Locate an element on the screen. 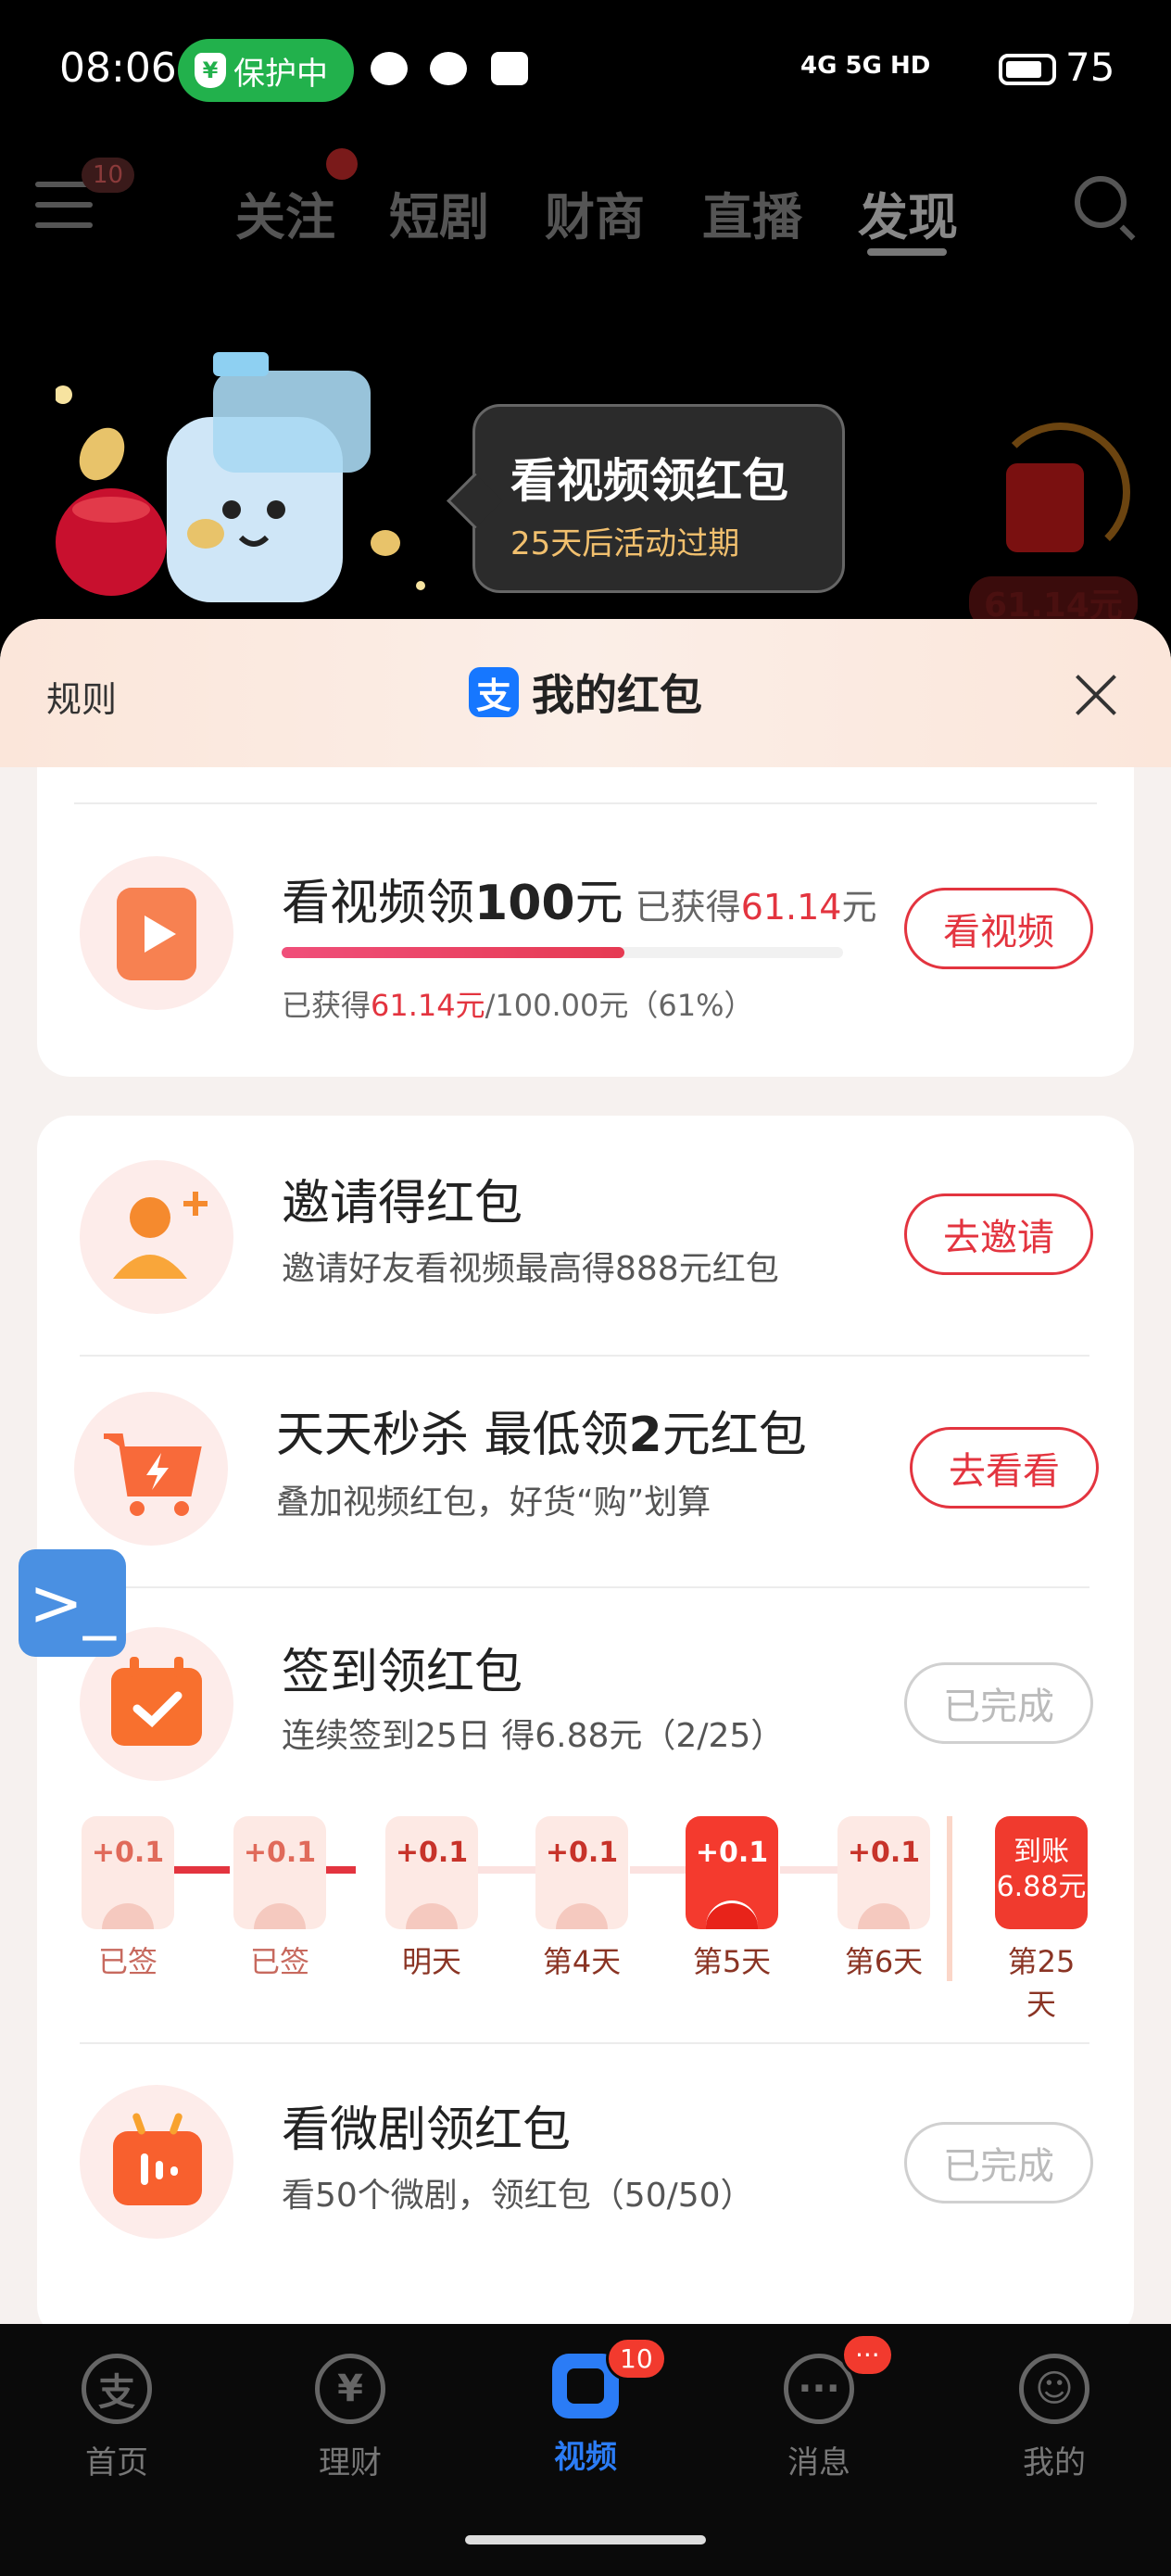  message-notification-icon is located at coordinates (449, 68).